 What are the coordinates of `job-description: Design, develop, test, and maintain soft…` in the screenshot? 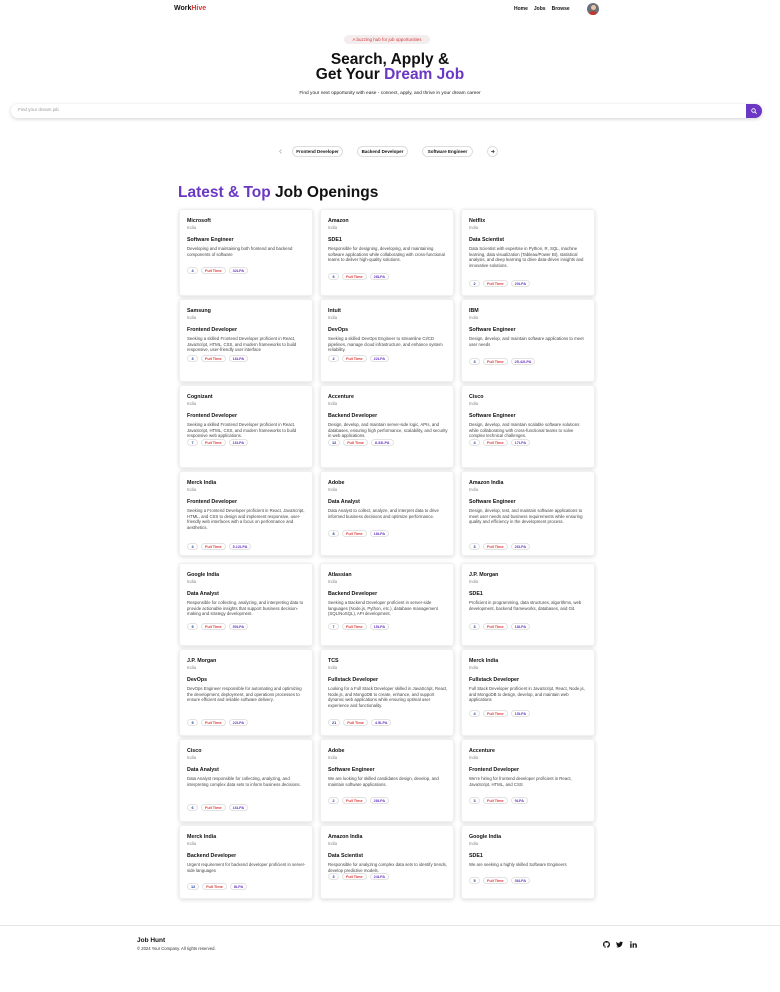 It's located at (526, 516).